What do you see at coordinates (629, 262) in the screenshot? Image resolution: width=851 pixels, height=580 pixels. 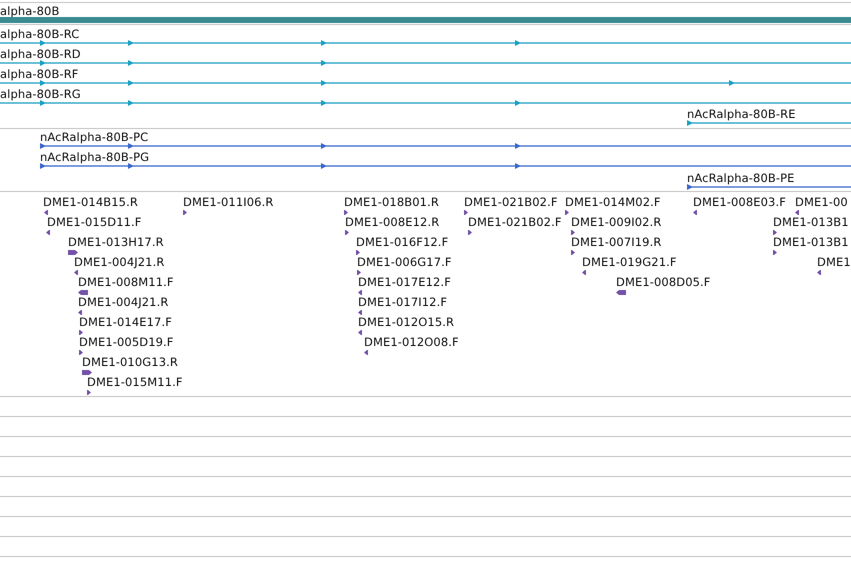 I see `est-label: DME1-019G21.F` at bounding box center [629, 262].